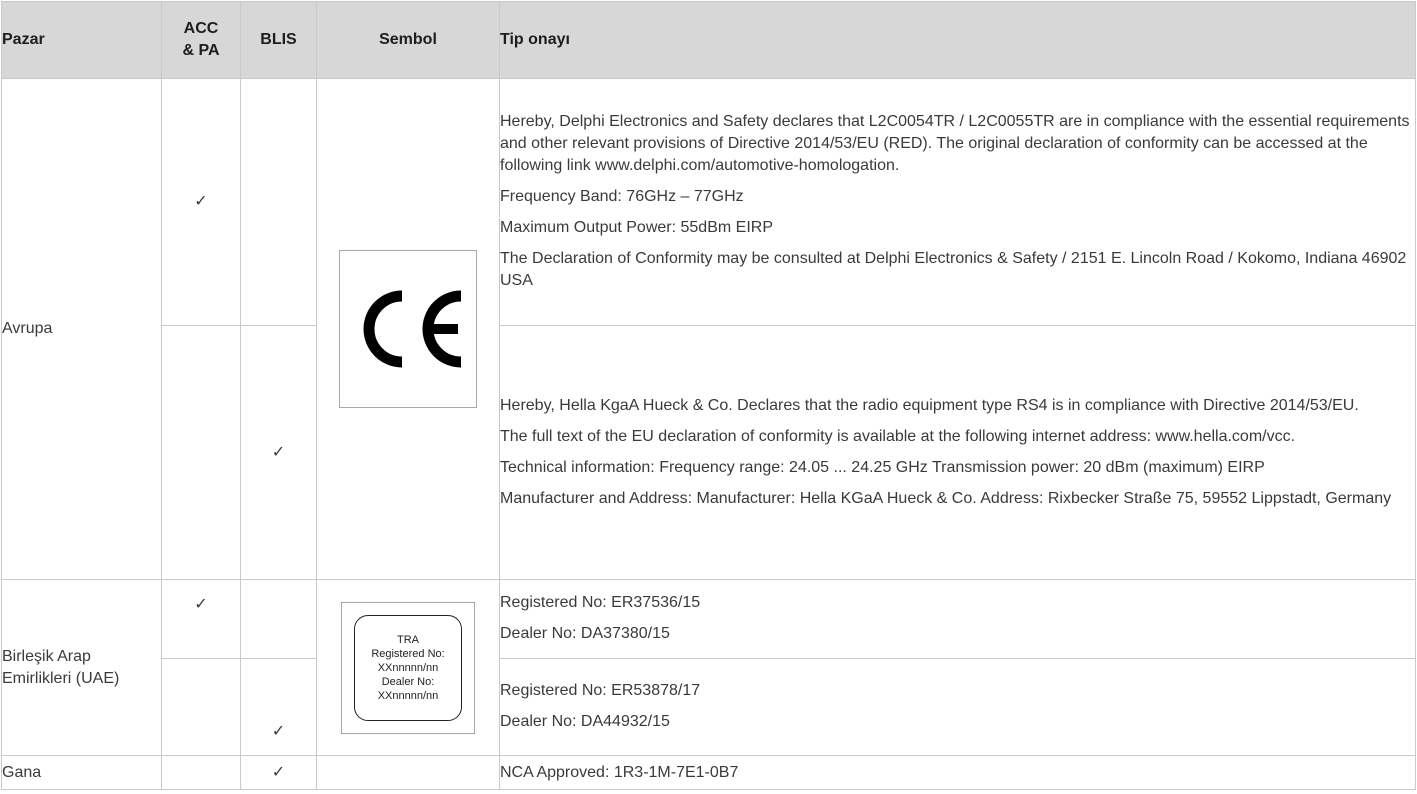 This screenshot has width=1417, height=794. Describe the element at coordinates (201, 28) in the screenshot. I see `header-acc-line1: ACC` at that location.